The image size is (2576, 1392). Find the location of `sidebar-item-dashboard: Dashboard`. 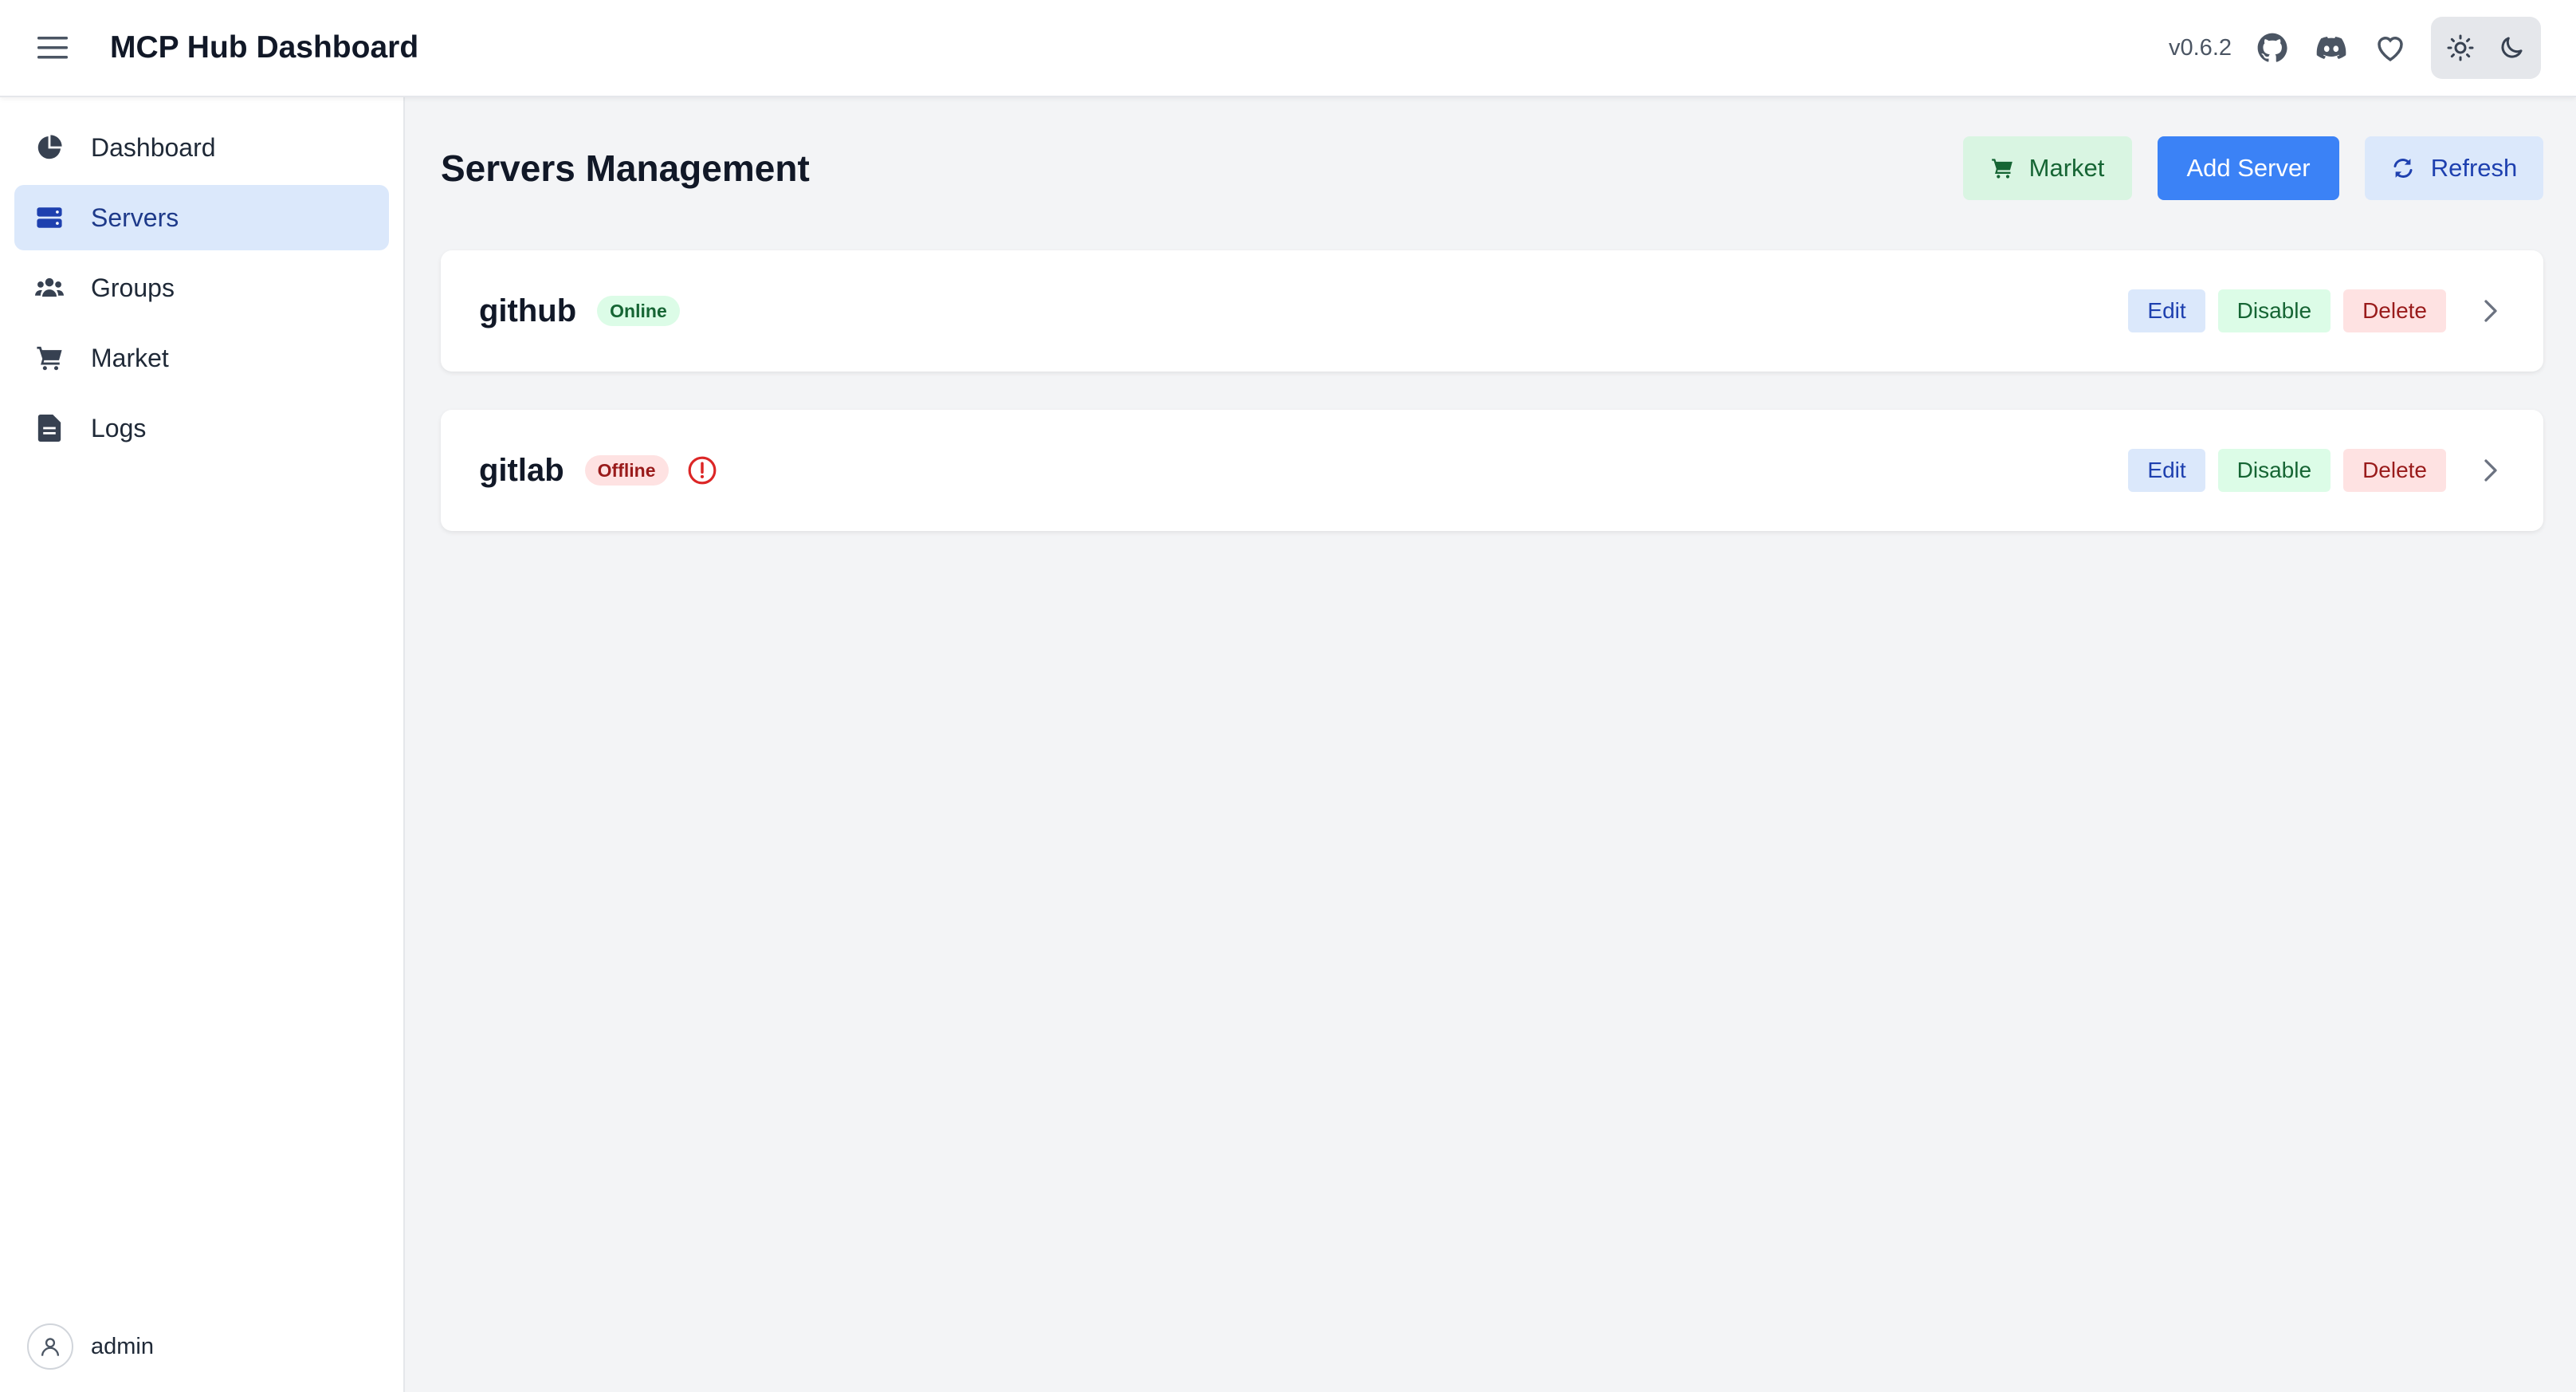

sidebar-item-dashboard: Dashboard is located at coordinates (201, 148).